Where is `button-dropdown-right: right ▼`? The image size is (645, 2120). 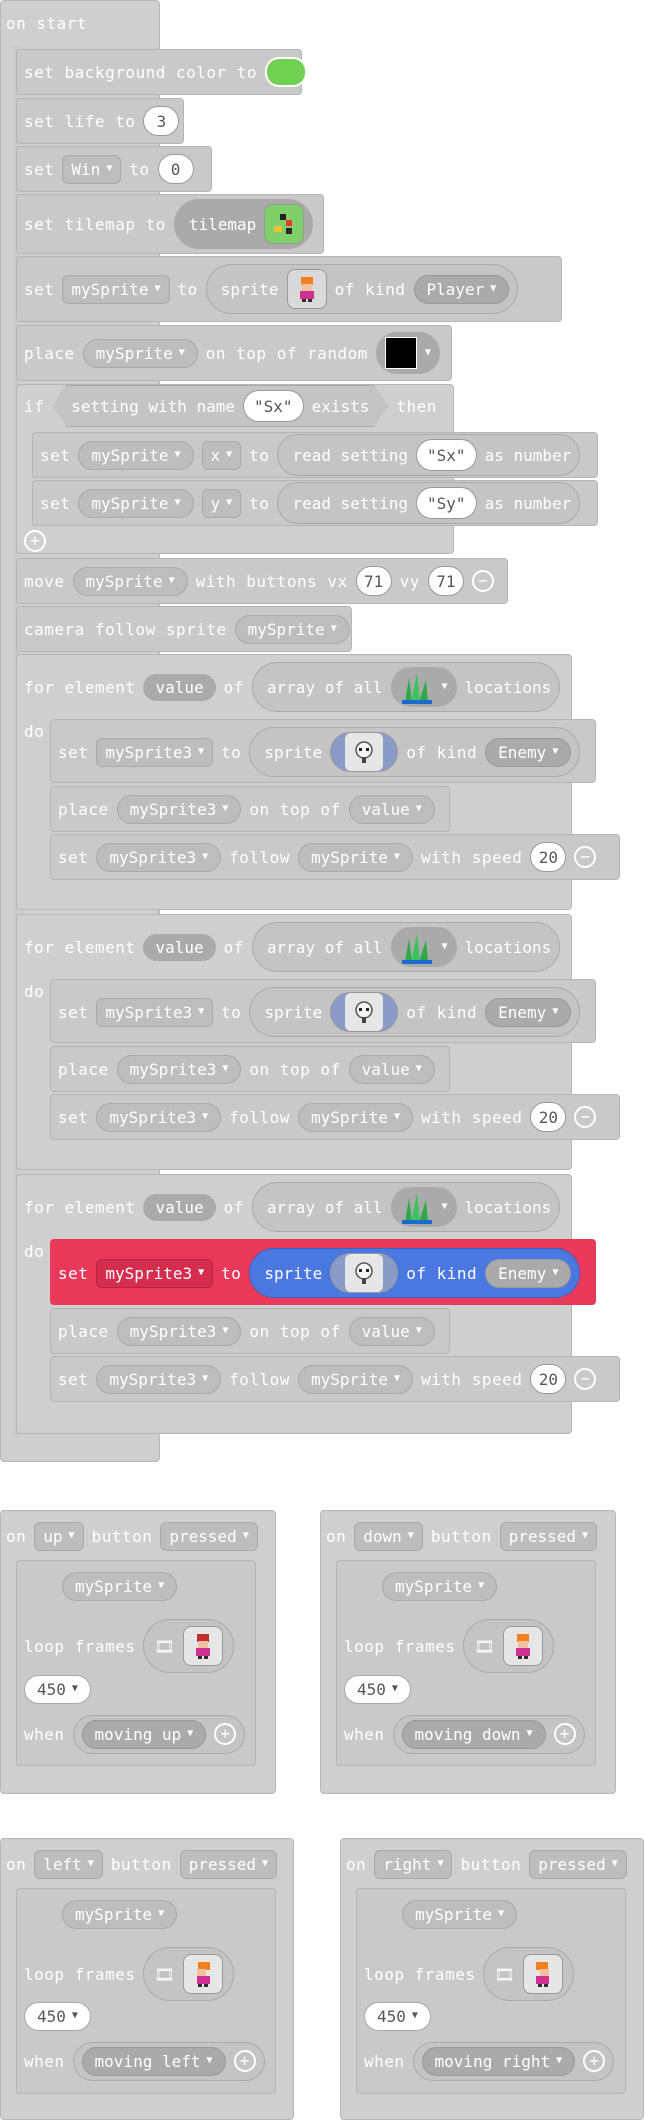
button-dropdown-right: right ▼ is located at coordinates (413, 1864).